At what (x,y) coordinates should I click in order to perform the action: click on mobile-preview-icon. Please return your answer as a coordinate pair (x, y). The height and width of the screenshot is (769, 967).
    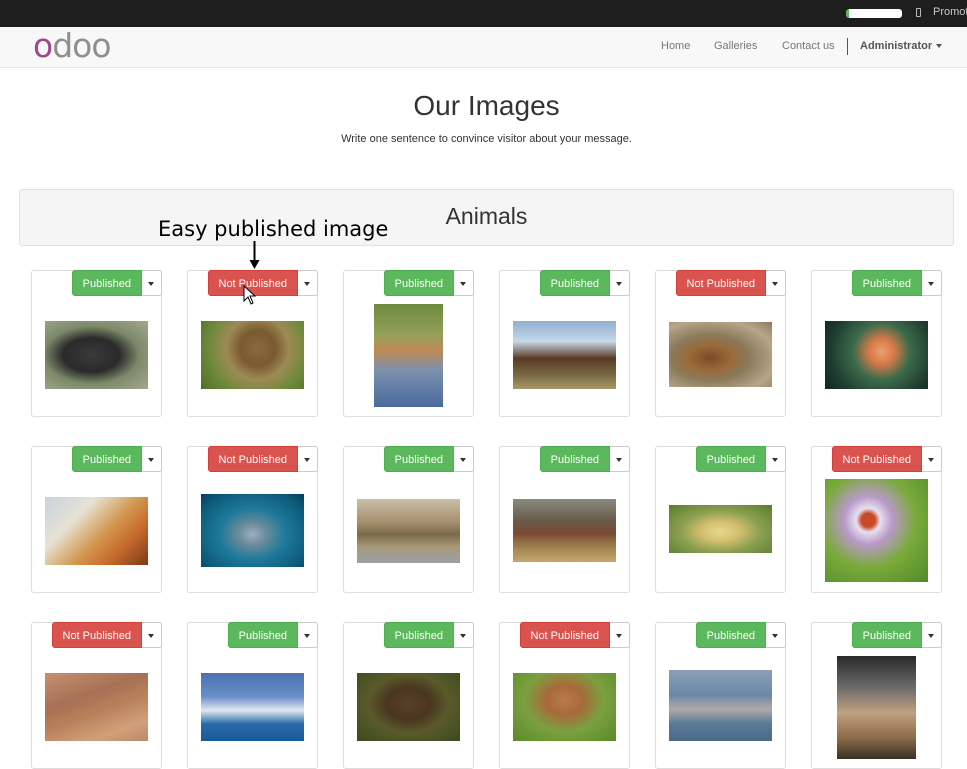
    Looking at the image, I should click on (918, 12).